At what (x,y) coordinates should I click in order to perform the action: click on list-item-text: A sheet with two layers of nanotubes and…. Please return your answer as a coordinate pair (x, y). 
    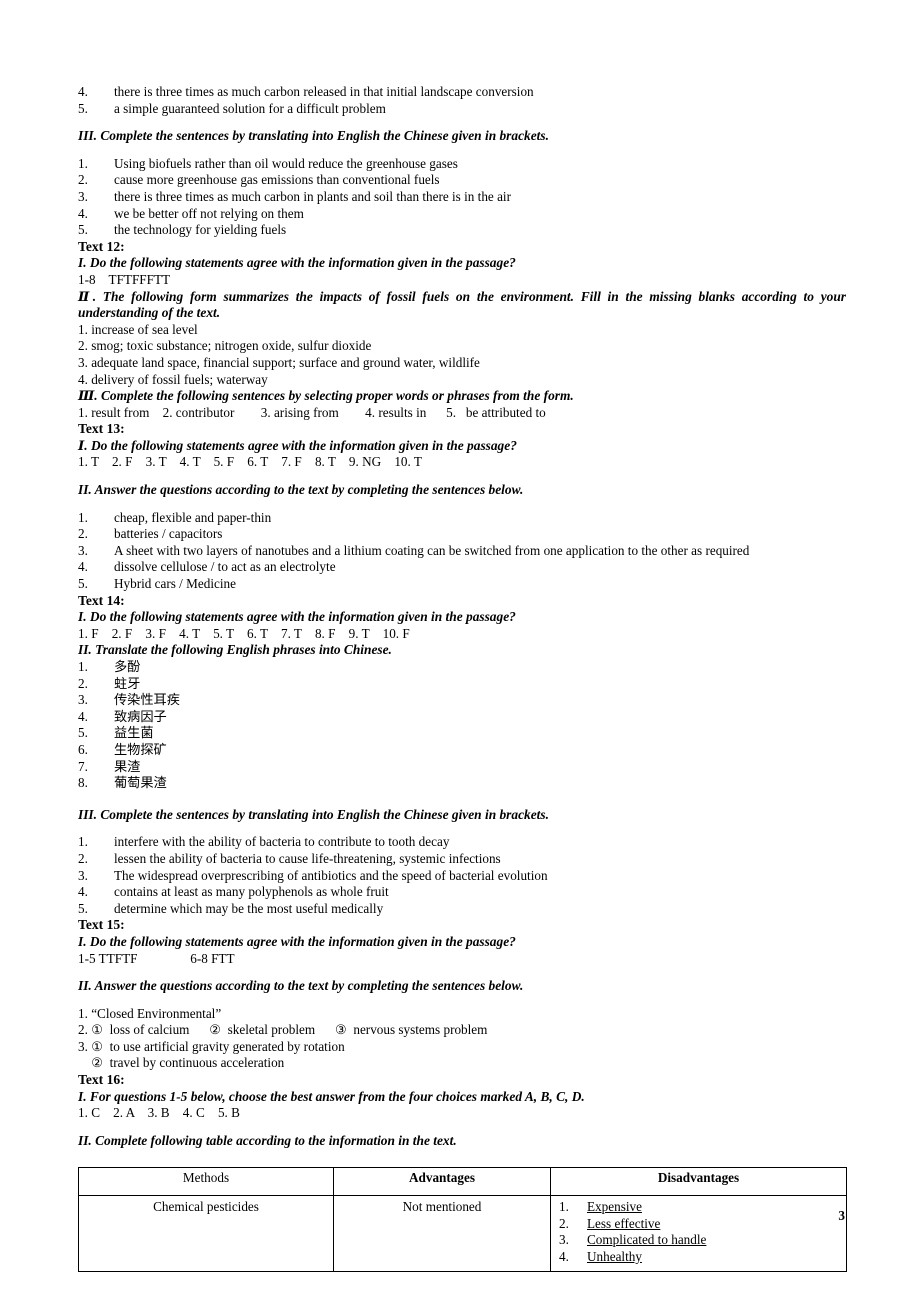
    Looking at the image, I should click on (432, 550).